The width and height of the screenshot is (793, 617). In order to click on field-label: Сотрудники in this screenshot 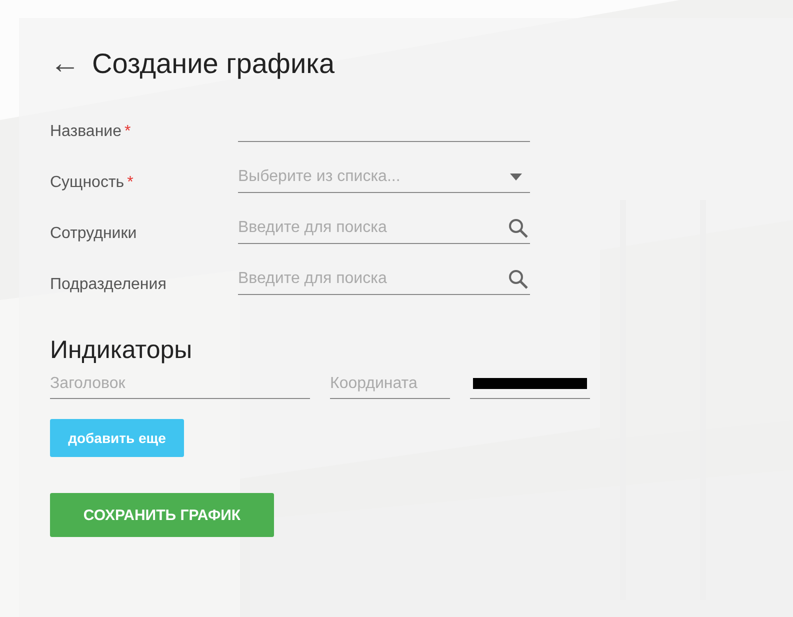, I will do `click(93, 233)`.